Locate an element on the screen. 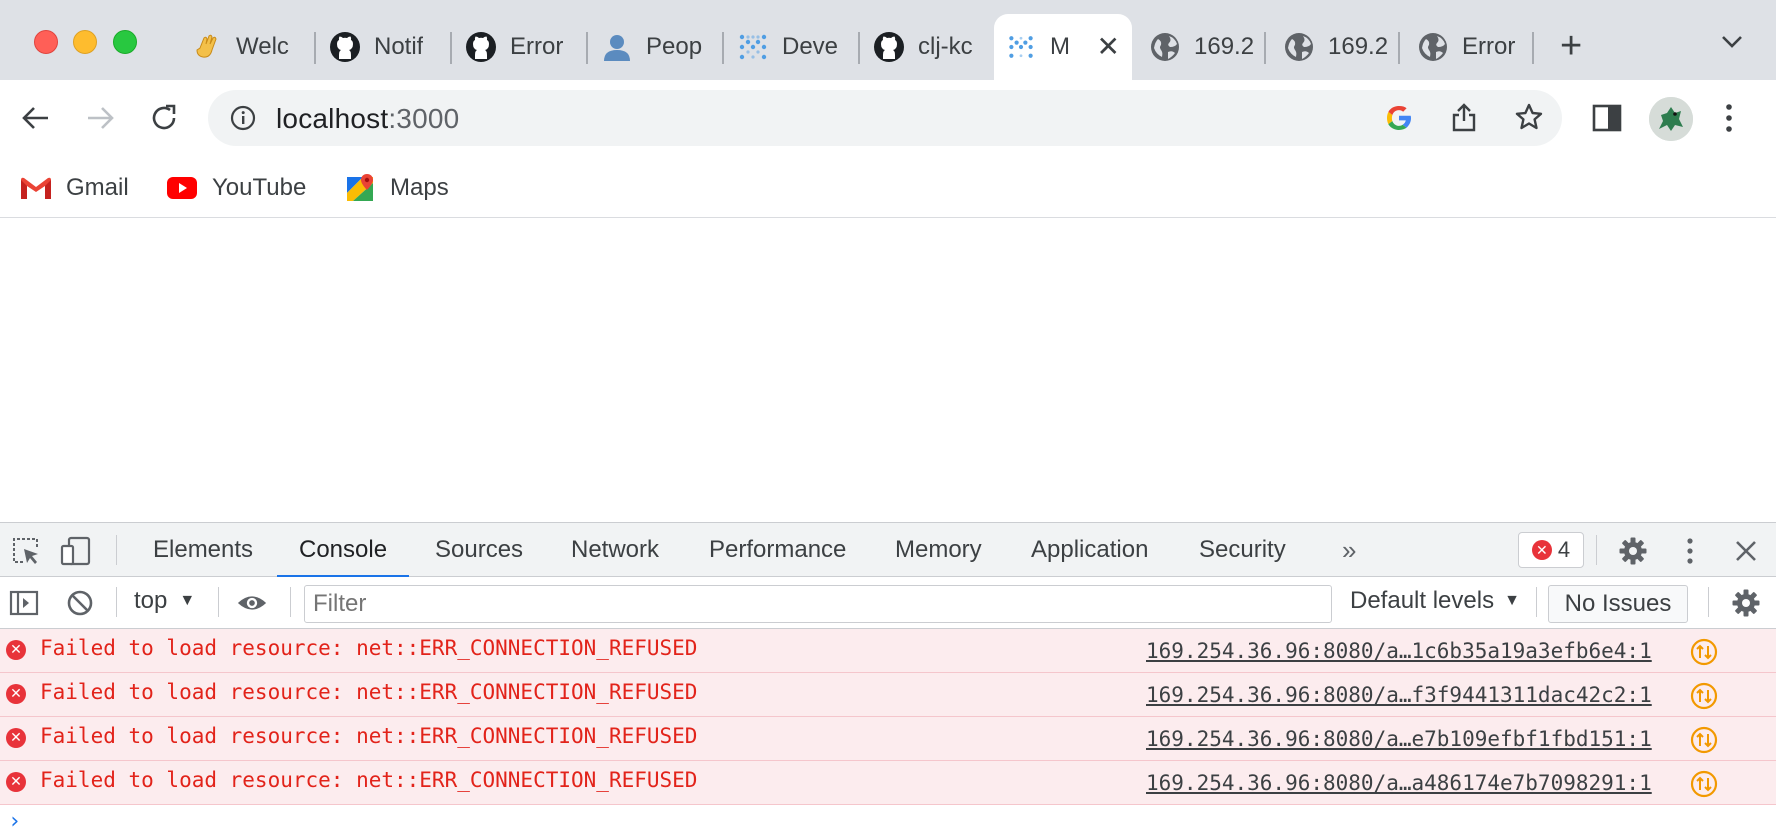  url-text: localhost:3000 is located at coordinates (367, 119).